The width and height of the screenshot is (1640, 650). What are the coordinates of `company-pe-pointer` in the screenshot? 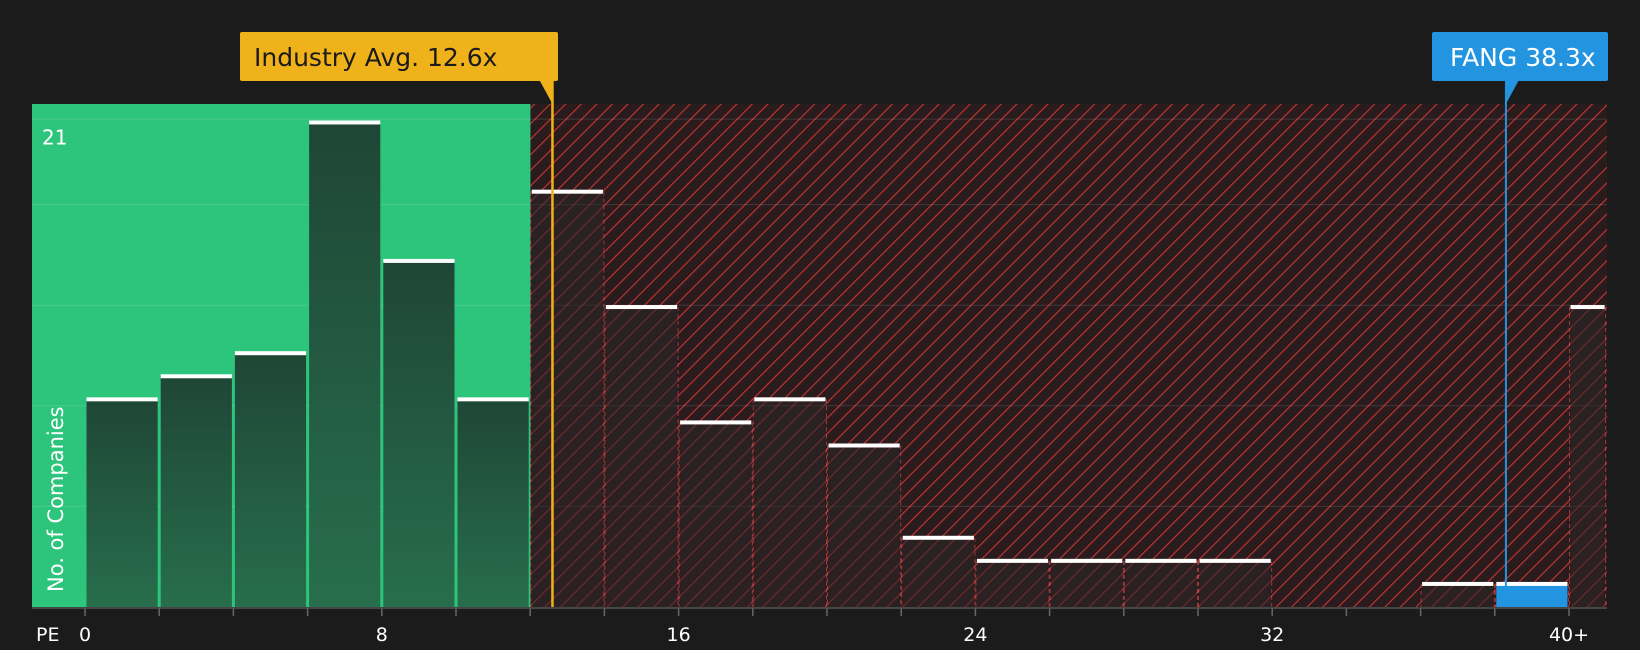 It's located at (1512, 92).